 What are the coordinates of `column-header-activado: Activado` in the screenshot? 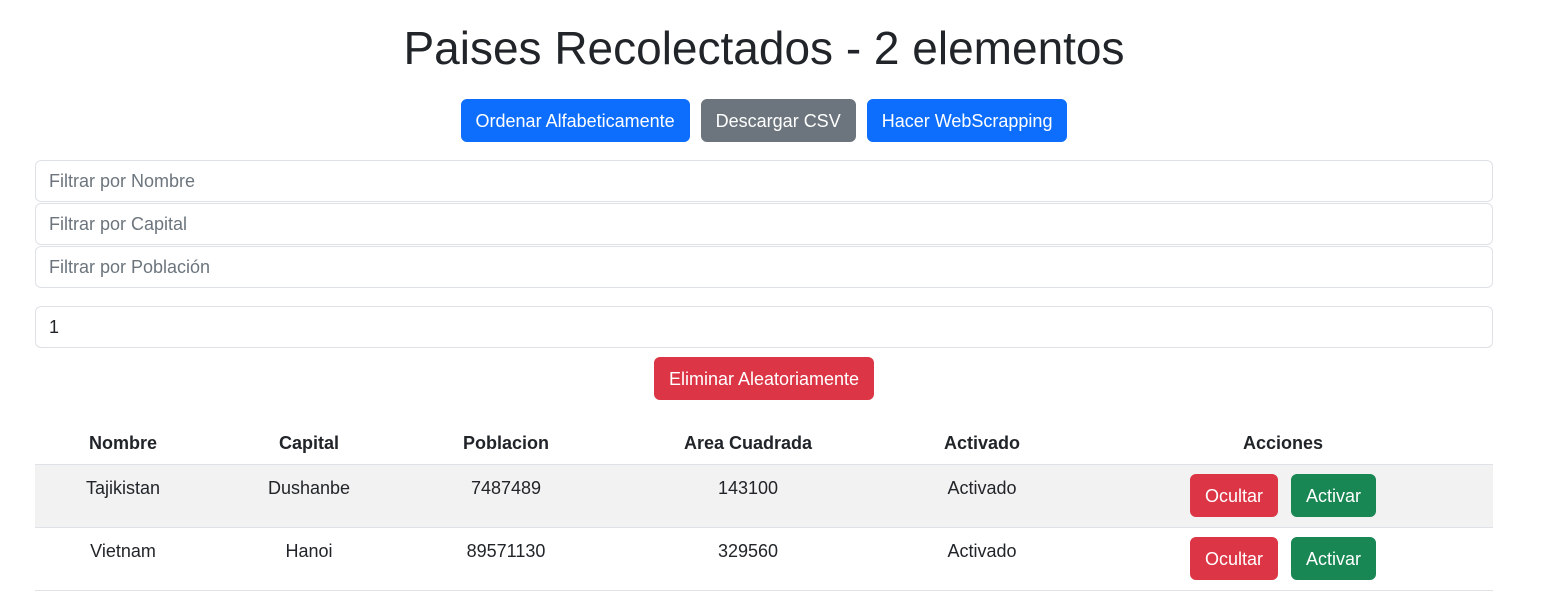 It's located at (982, 443).